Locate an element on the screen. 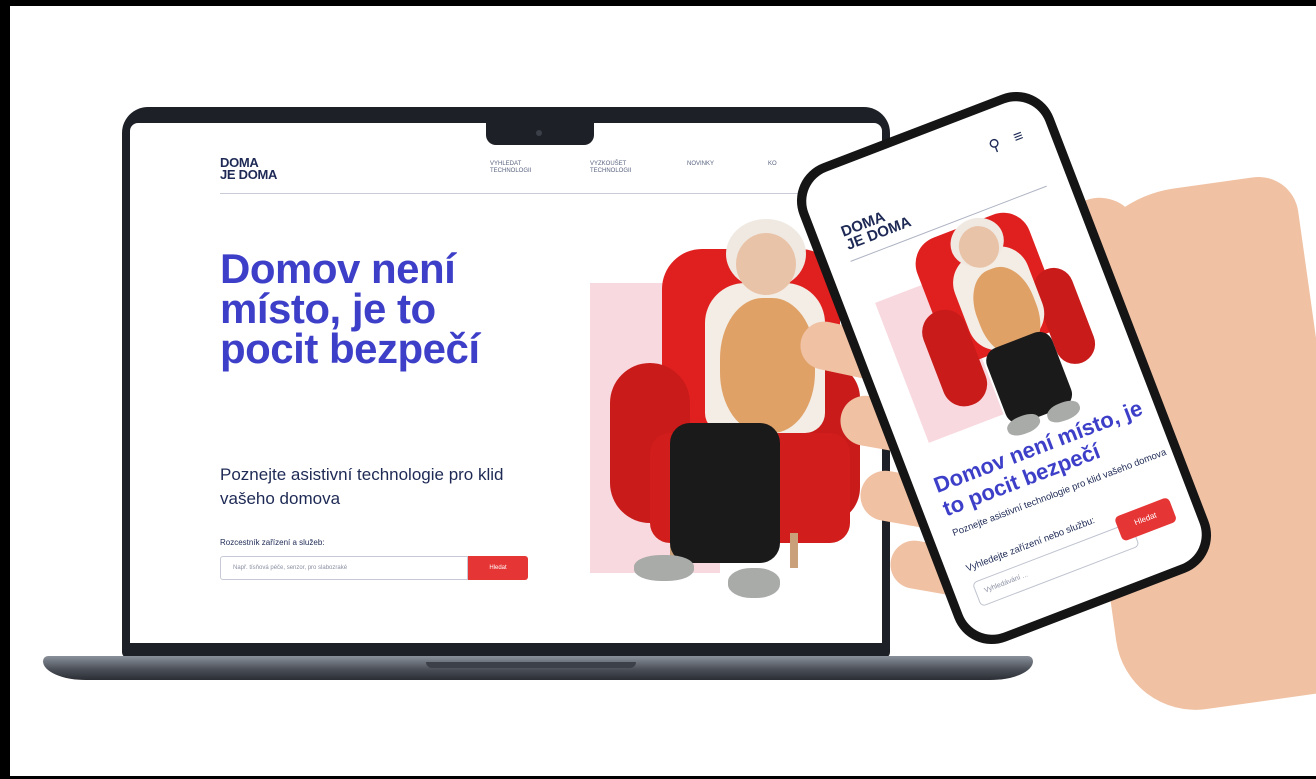  nav-item-try-technology: VYZKOUŠET TECHNOLOGII is located at coordinates (622, 168).